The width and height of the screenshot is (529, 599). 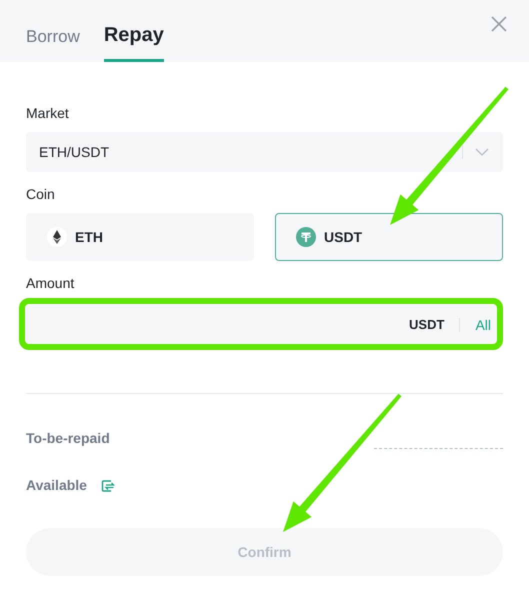 I want to click on ethereum-icon, so click(x=57, y=237).